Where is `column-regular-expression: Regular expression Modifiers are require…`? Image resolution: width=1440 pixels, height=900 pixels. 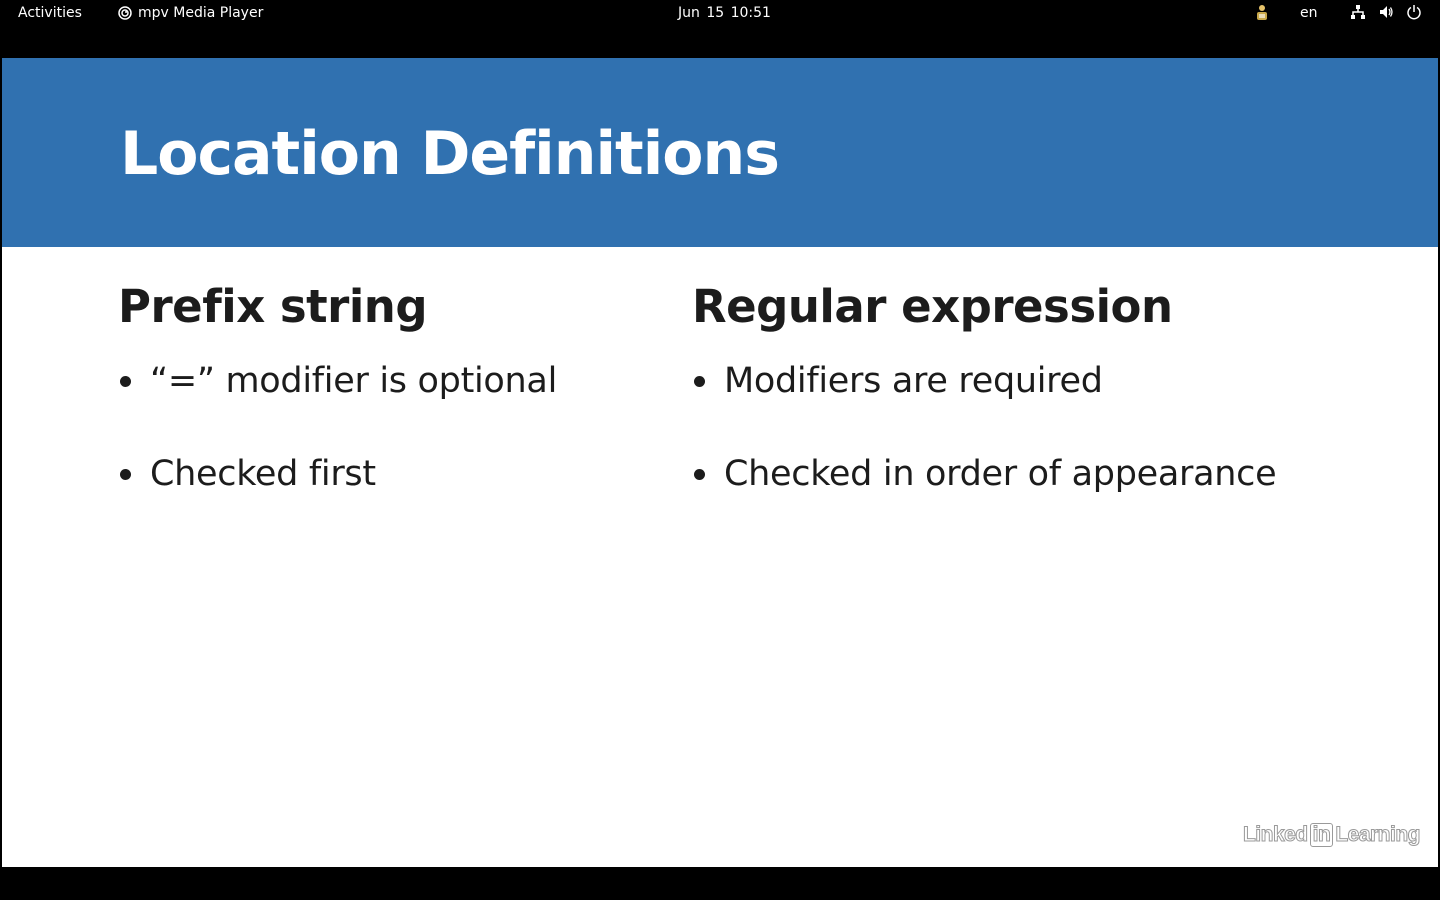
column-regular-expression: Regular expression Modifiers are require… is located at coordinates (1042, 415).